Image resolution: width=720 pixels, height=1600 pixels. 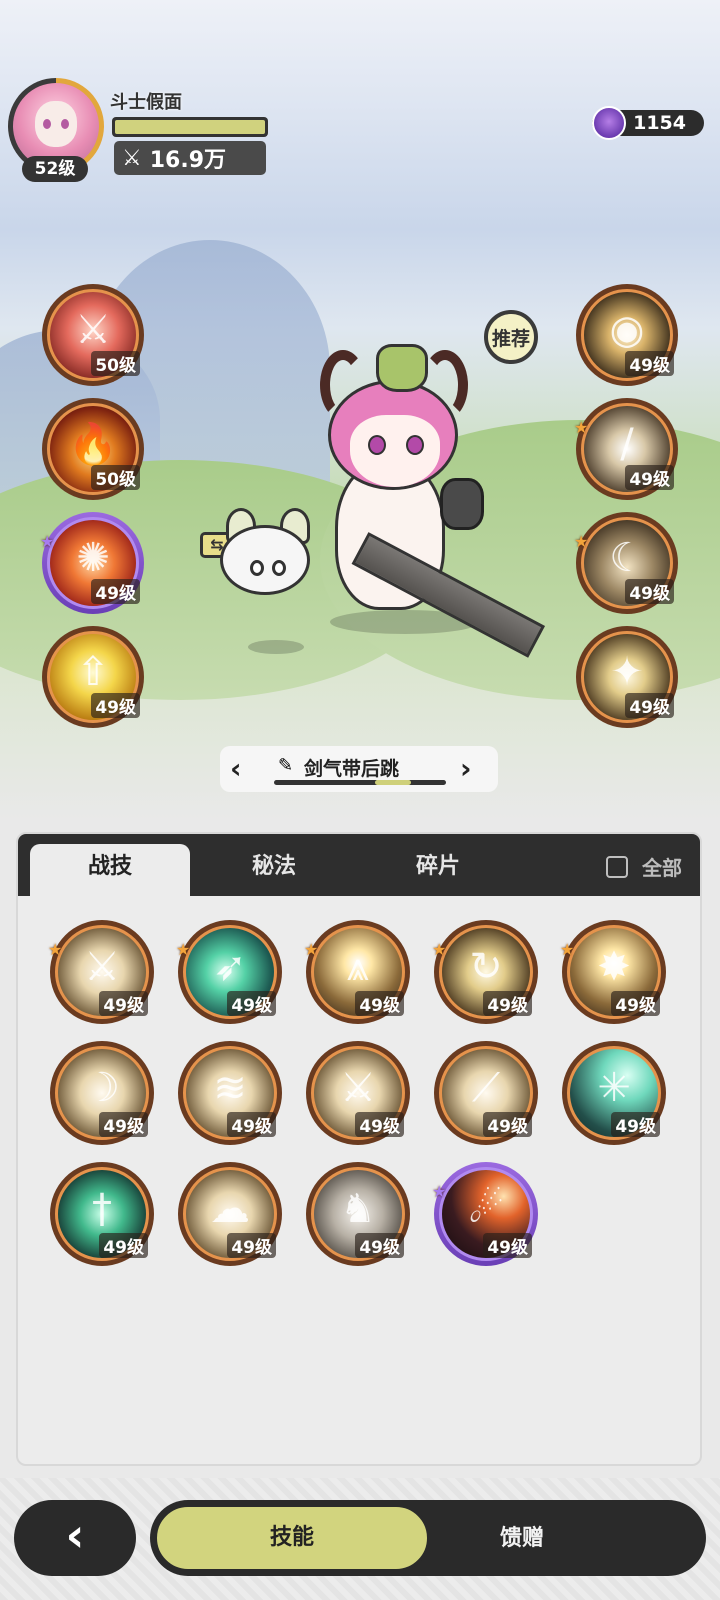 I want to click on currency-amount: 1154, so click(x=659, y=123).